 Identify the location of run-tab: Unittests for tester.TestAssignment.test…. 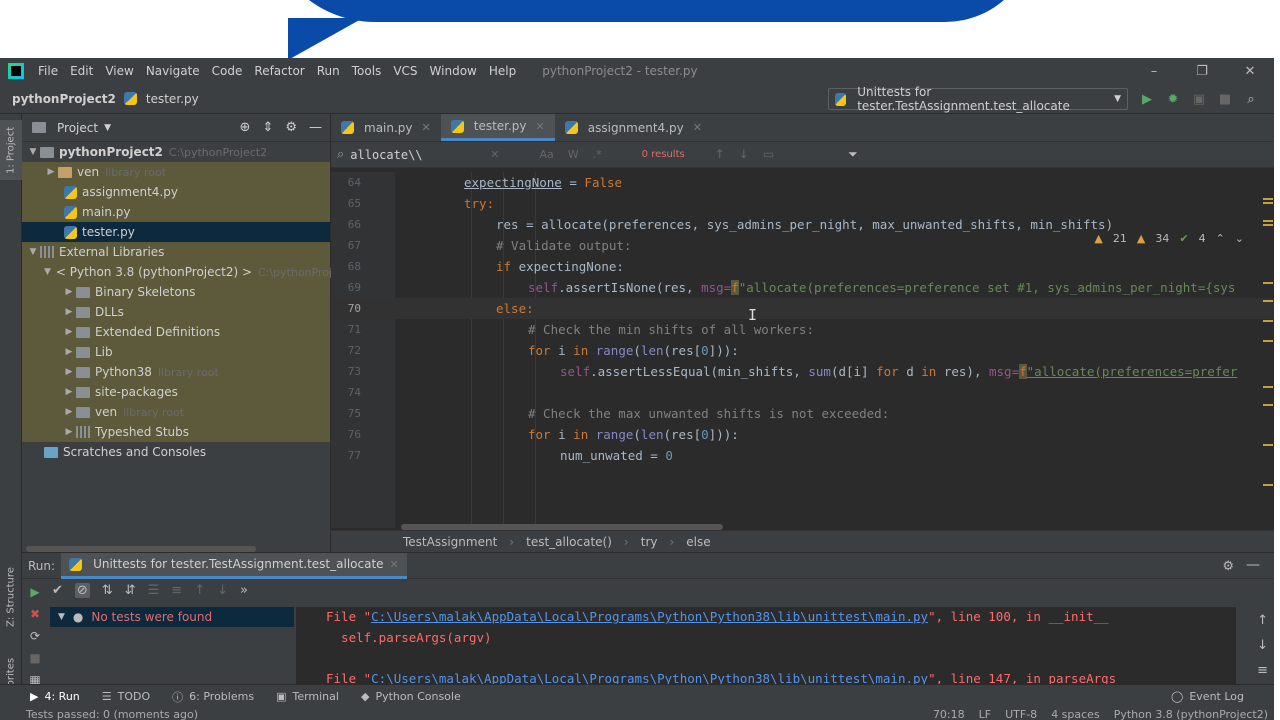
(234, 565).